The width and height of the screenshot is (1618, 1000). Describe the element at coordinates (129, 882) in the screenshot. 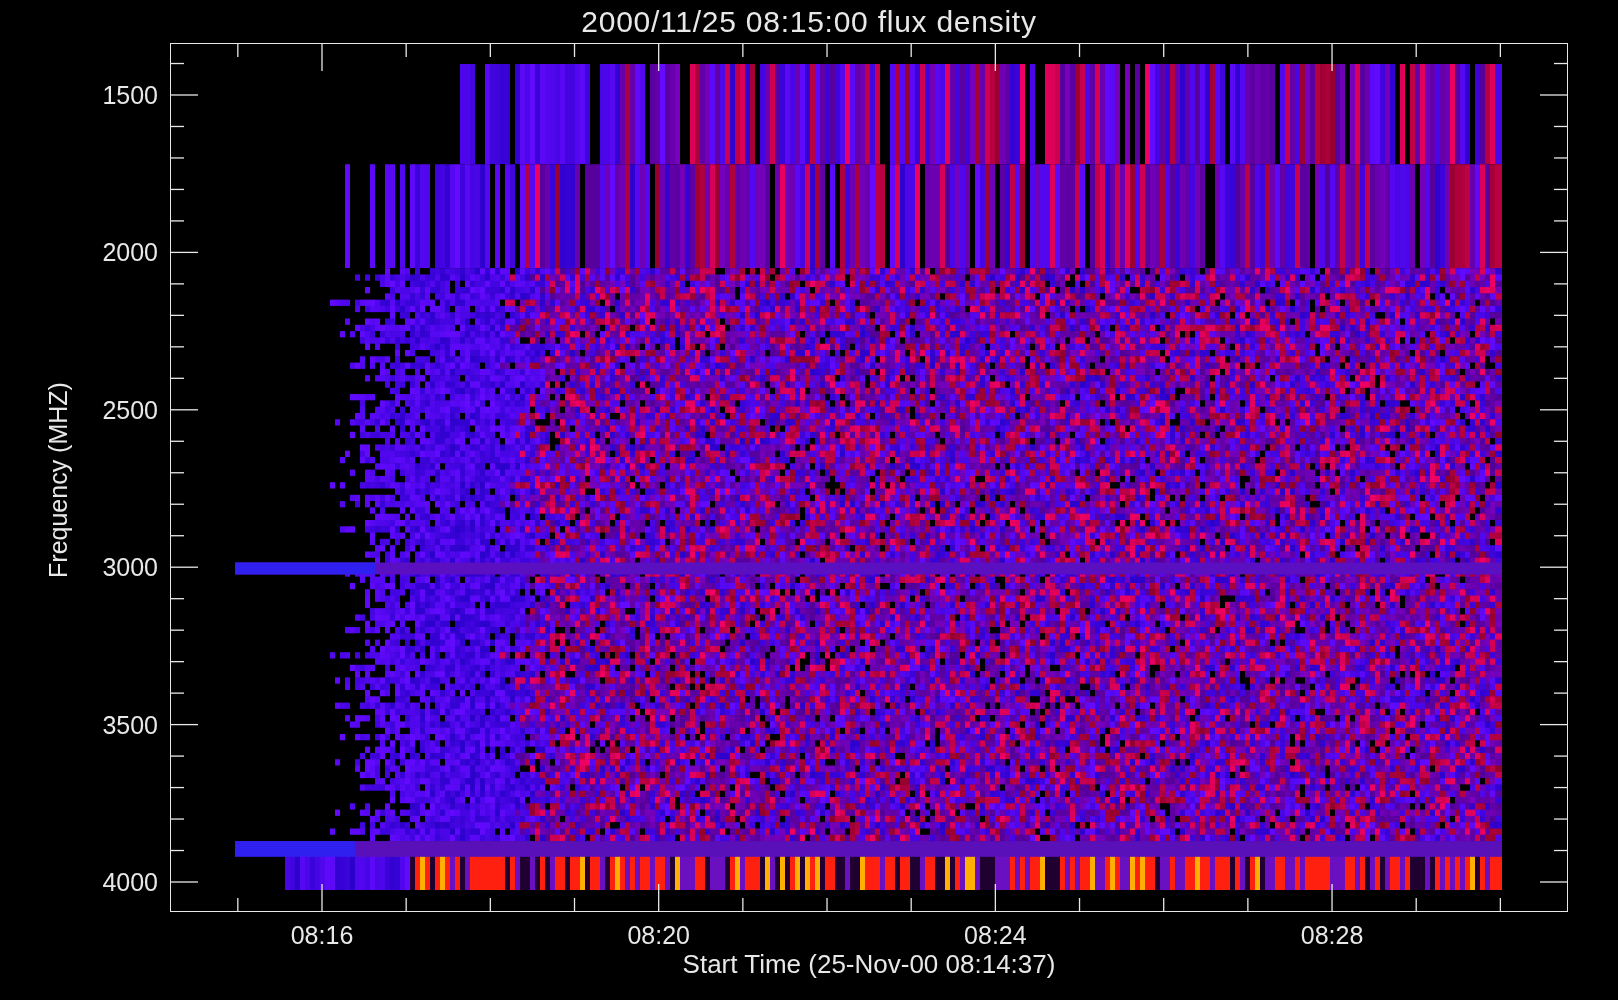

I see `y-tick-label: 4000` at that location.